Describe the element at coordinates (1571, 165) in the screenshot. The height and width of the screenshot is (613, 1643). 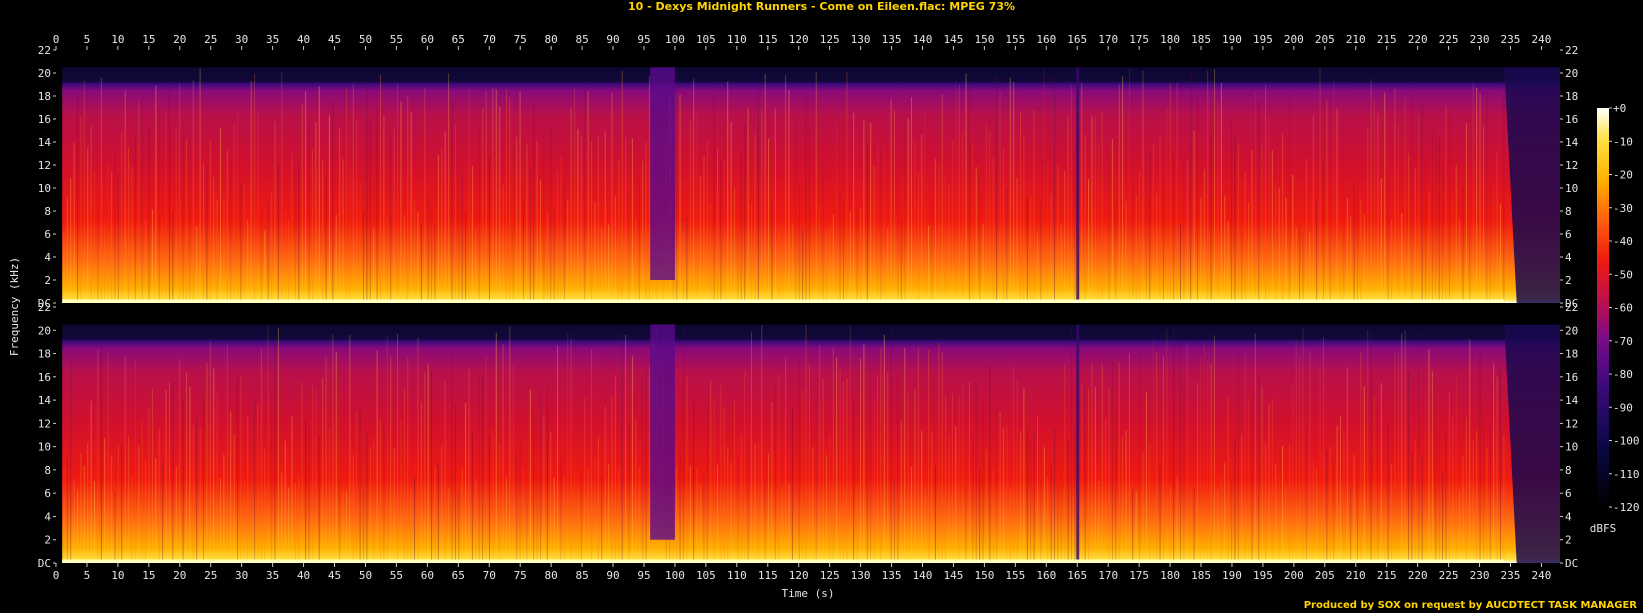
I see `y-tick-label-right: 12` at that location.